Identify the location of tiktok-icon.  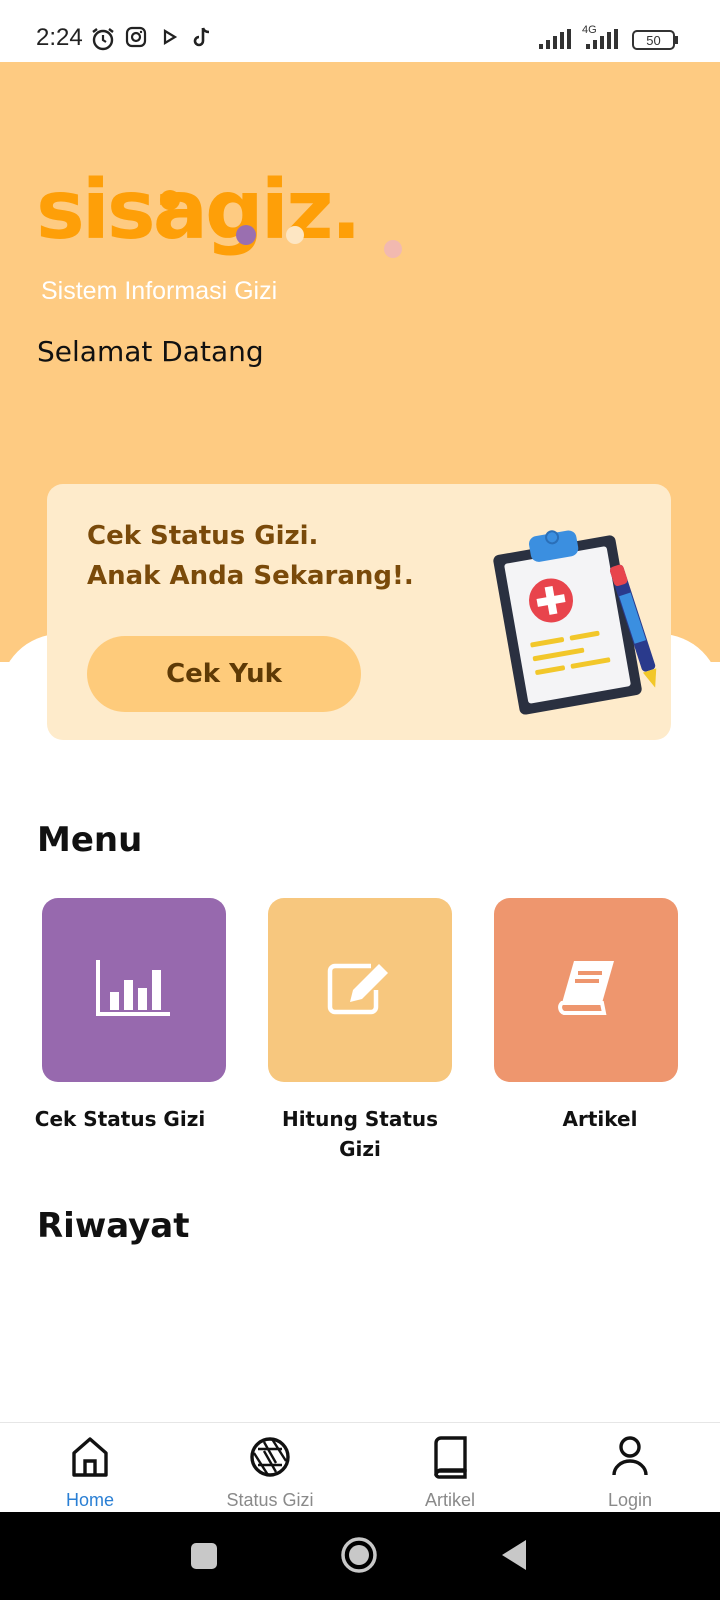
(202, 39).